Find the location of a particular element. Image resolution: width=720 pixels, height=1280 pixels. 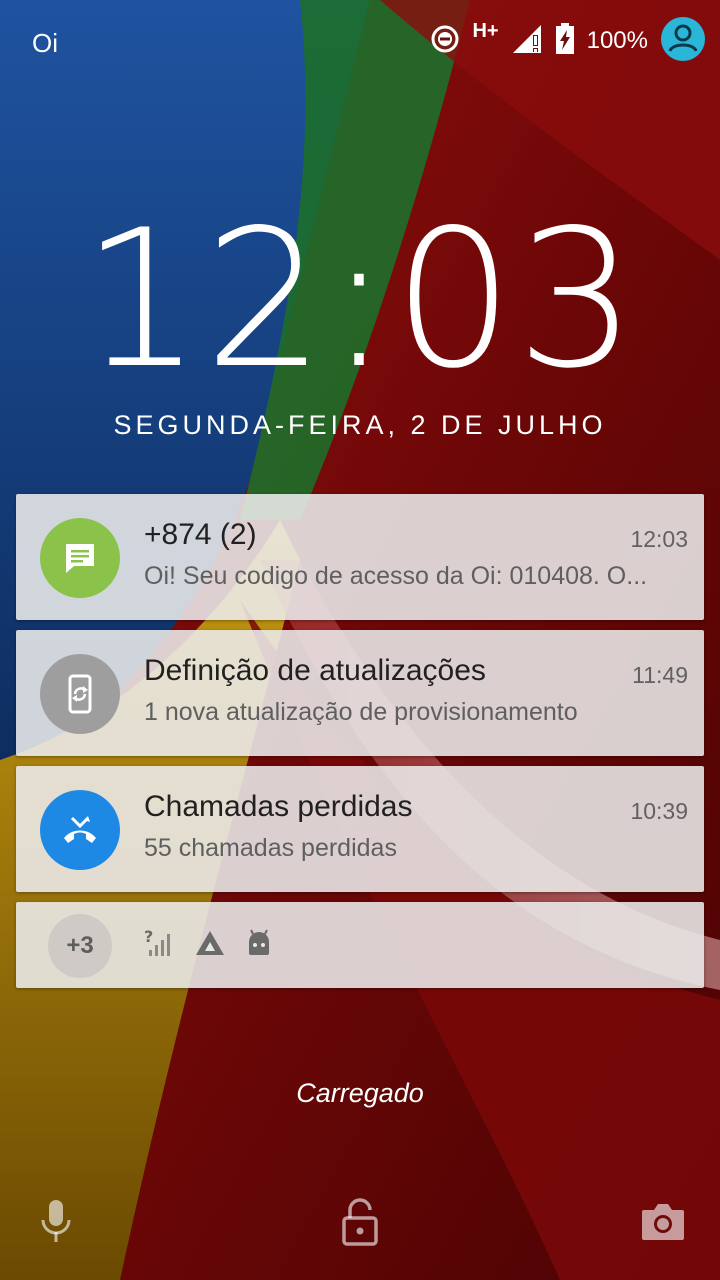

user-avatar-icon is located at coordinates (683, 41).